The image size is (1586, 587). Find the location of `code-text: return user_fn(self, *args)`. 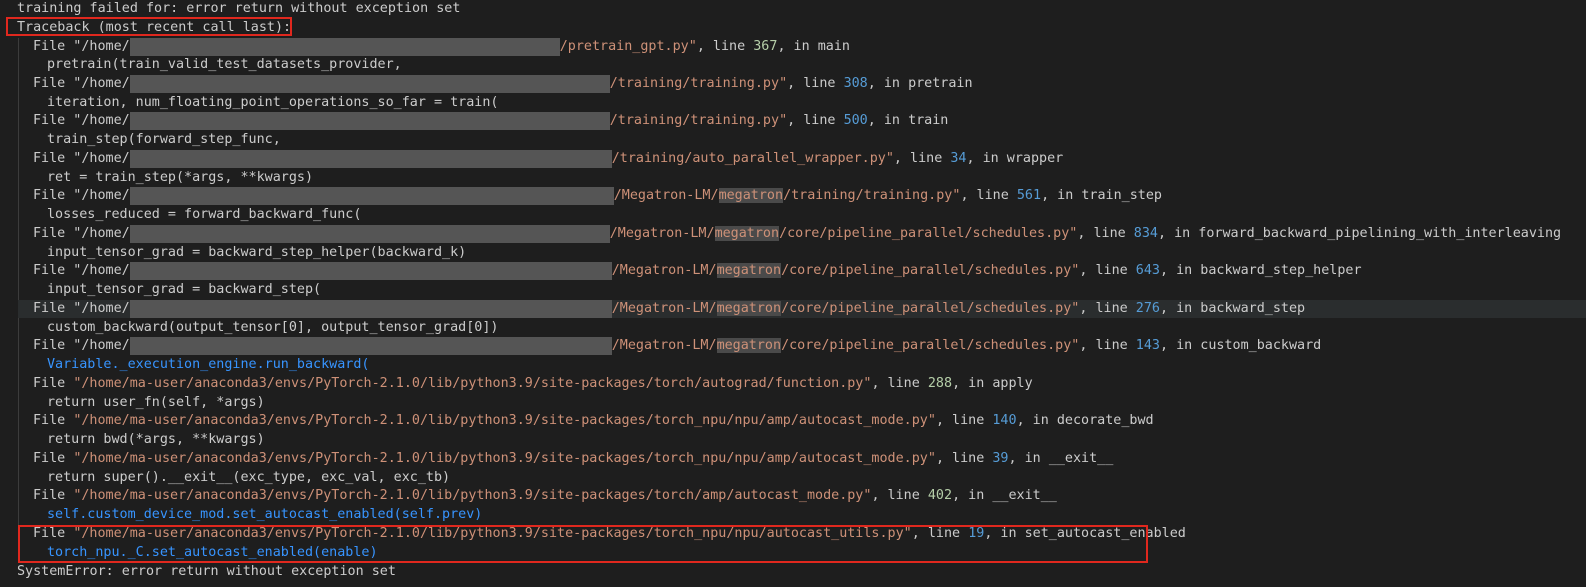

code-text: return user_fn(self, *args) is located at coordinates (156, 402).